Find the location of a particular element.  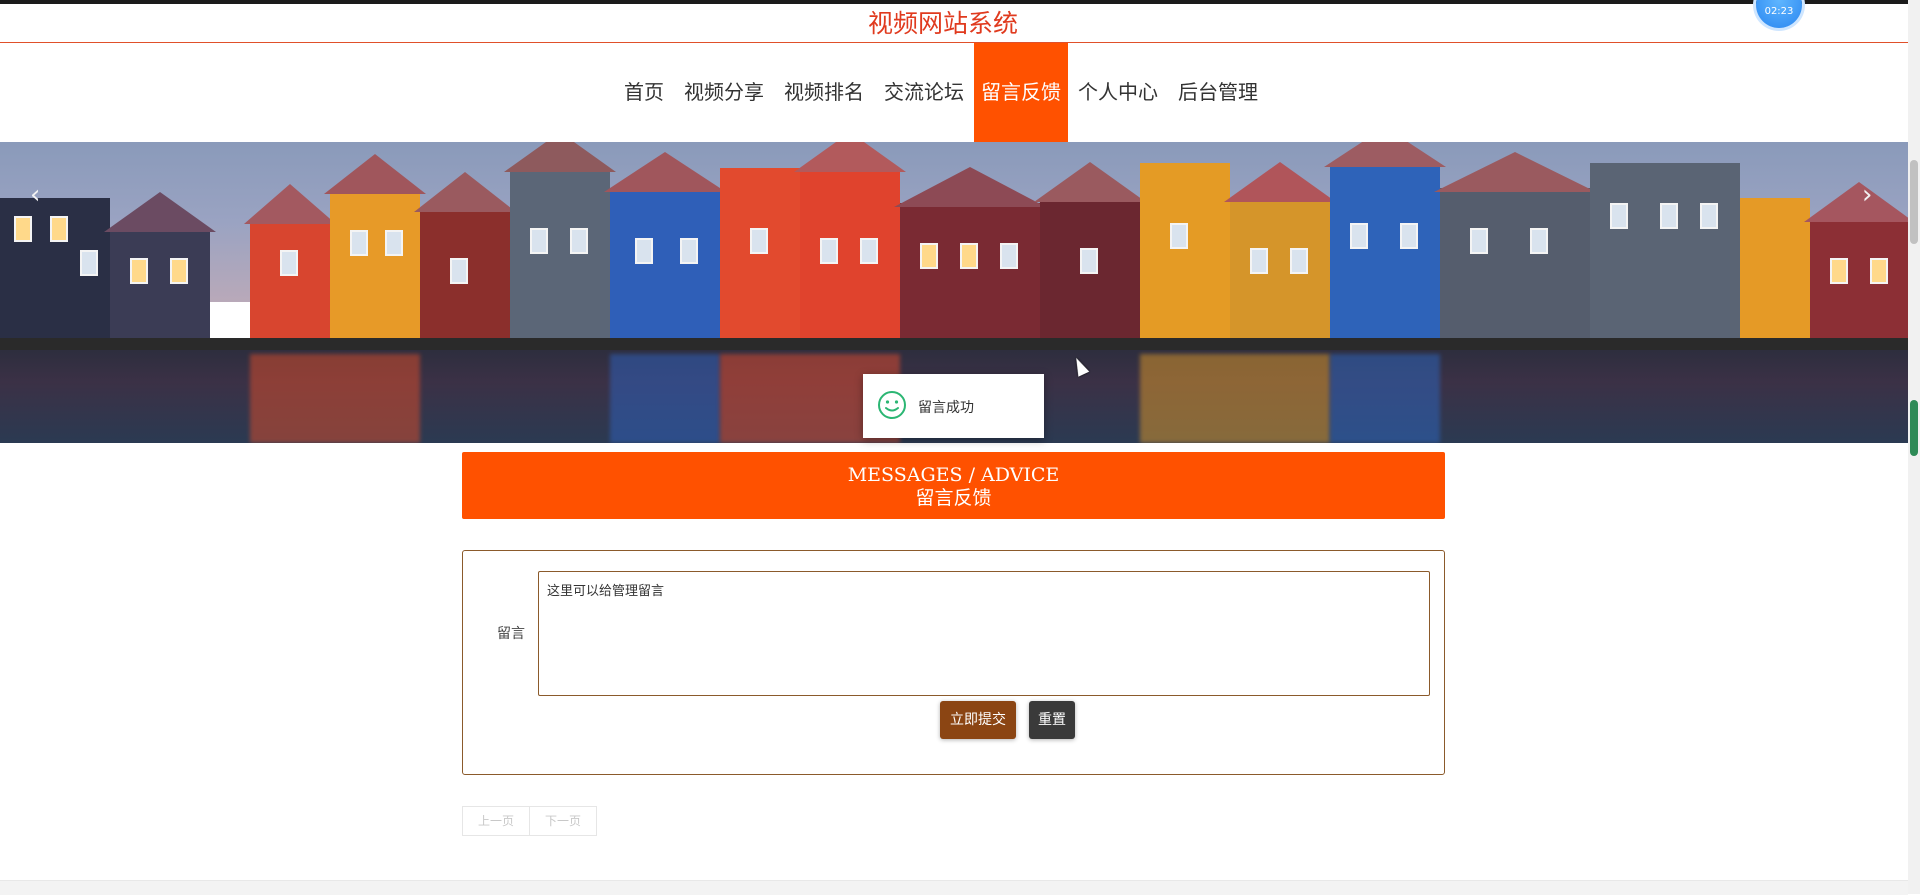

nav-item-video-ranking: 视频排名 is located at coordinates (824, 92).